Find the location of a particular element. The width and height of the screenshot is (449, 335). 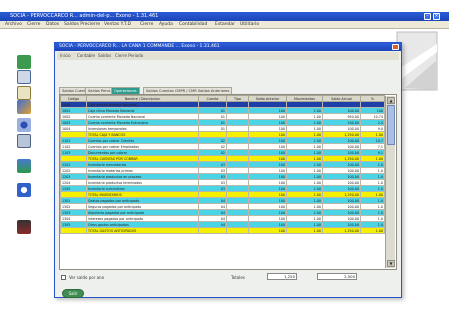

launcher-chart-icon is located at coordinates (24, 107).